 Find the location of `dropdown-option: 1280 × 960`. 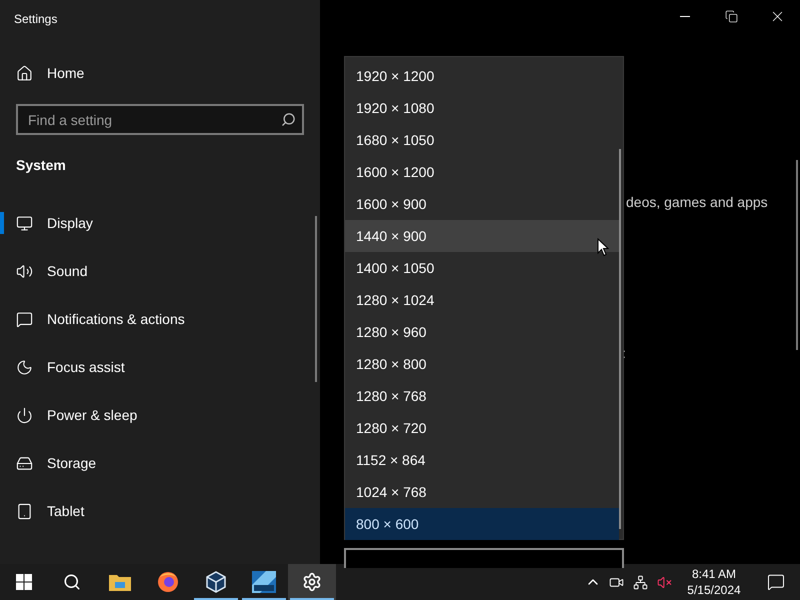

dropdown-option: 1280 × 960 is located at coordinates (482, 332).